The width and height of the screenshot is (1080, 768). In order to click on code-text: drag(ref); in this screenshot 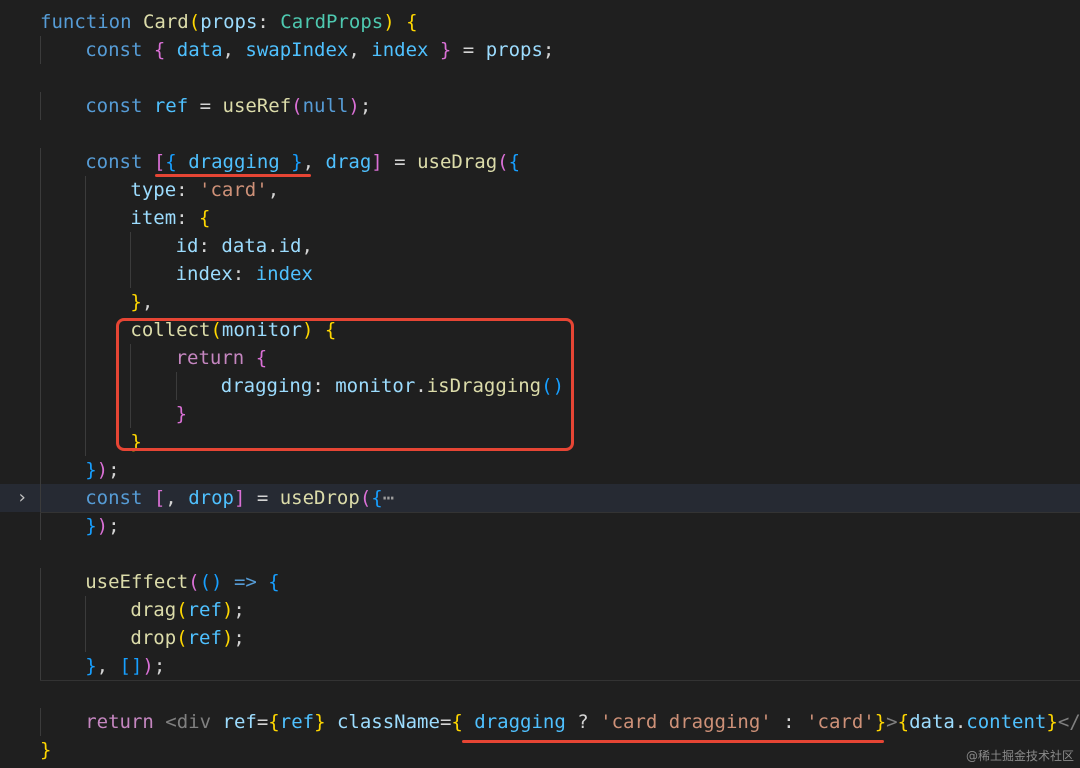, I will do `click(187, 610)`.